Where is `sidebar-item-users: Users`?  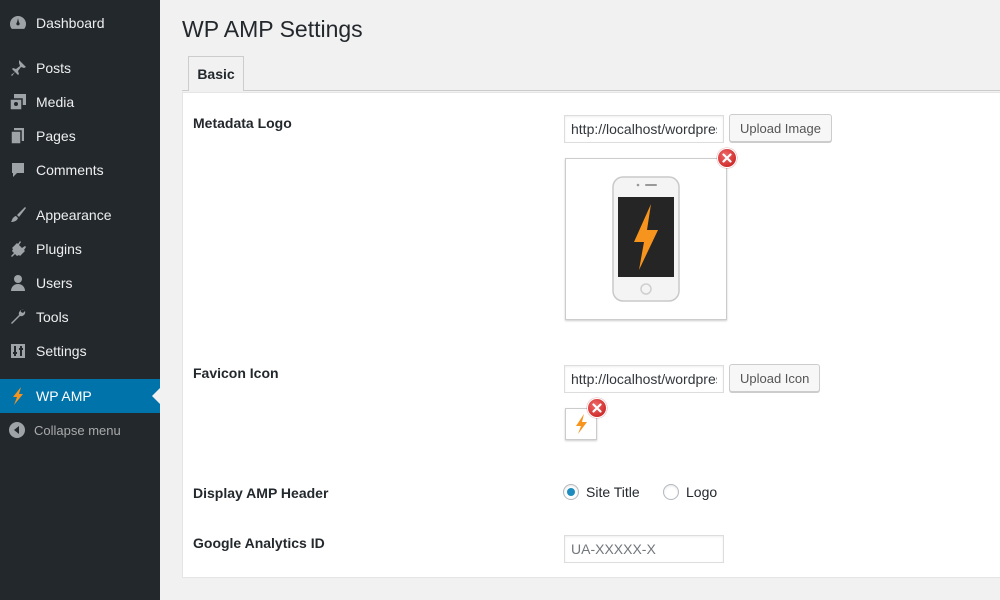
sidebar-item-users: Users is located at coordinates (80, 283).